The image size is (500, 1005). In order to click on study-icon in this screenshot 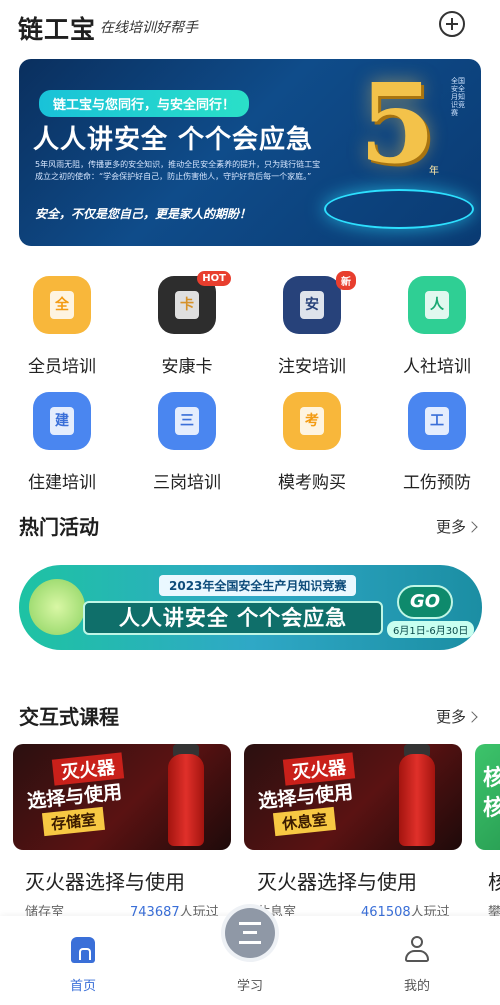, I will do `click(250, 933)`.